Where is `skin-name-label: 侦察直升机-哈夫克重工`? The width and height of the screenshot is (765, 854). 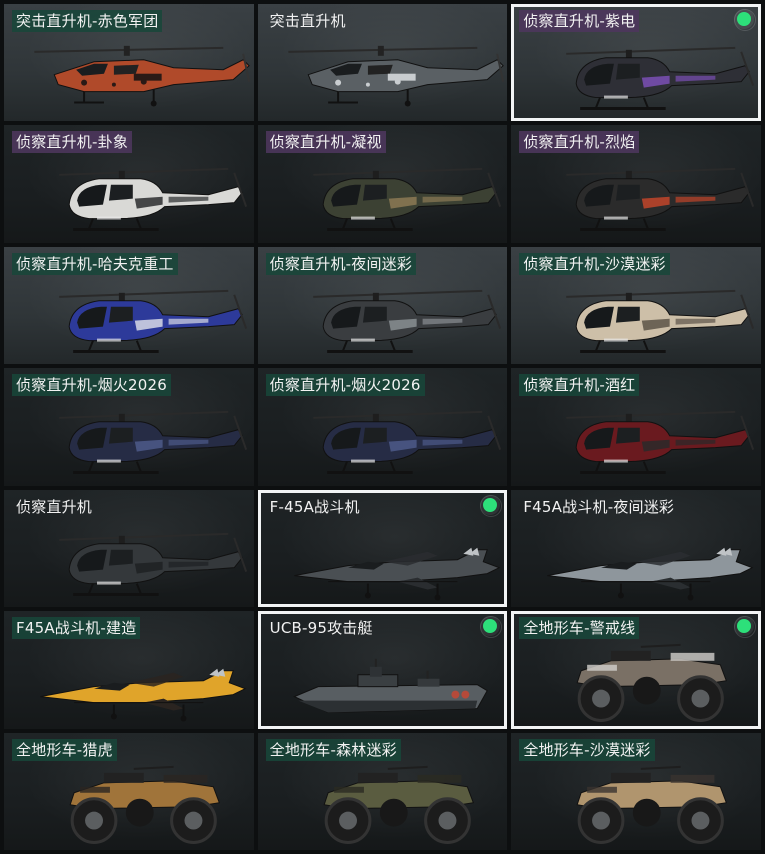
skin-name-label: 侦察直升机-哈夫克重工 is located at coordinates (95, 263).